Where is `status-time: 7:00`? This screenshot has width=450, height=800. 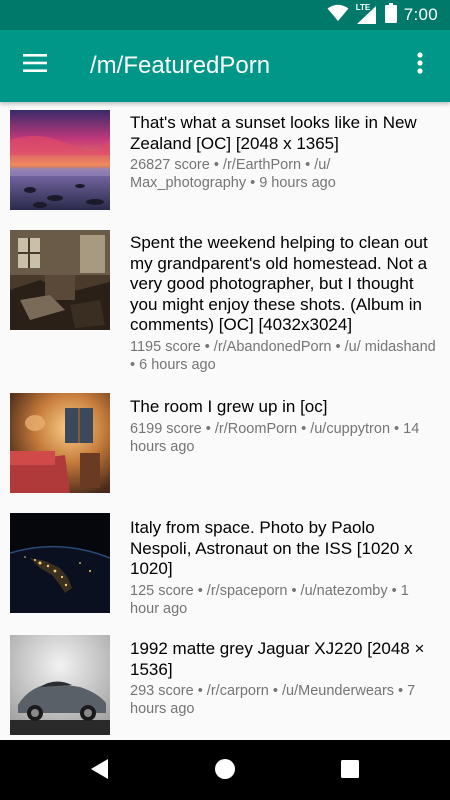 status-time: 7:00 is located at coordinates (420, 14).